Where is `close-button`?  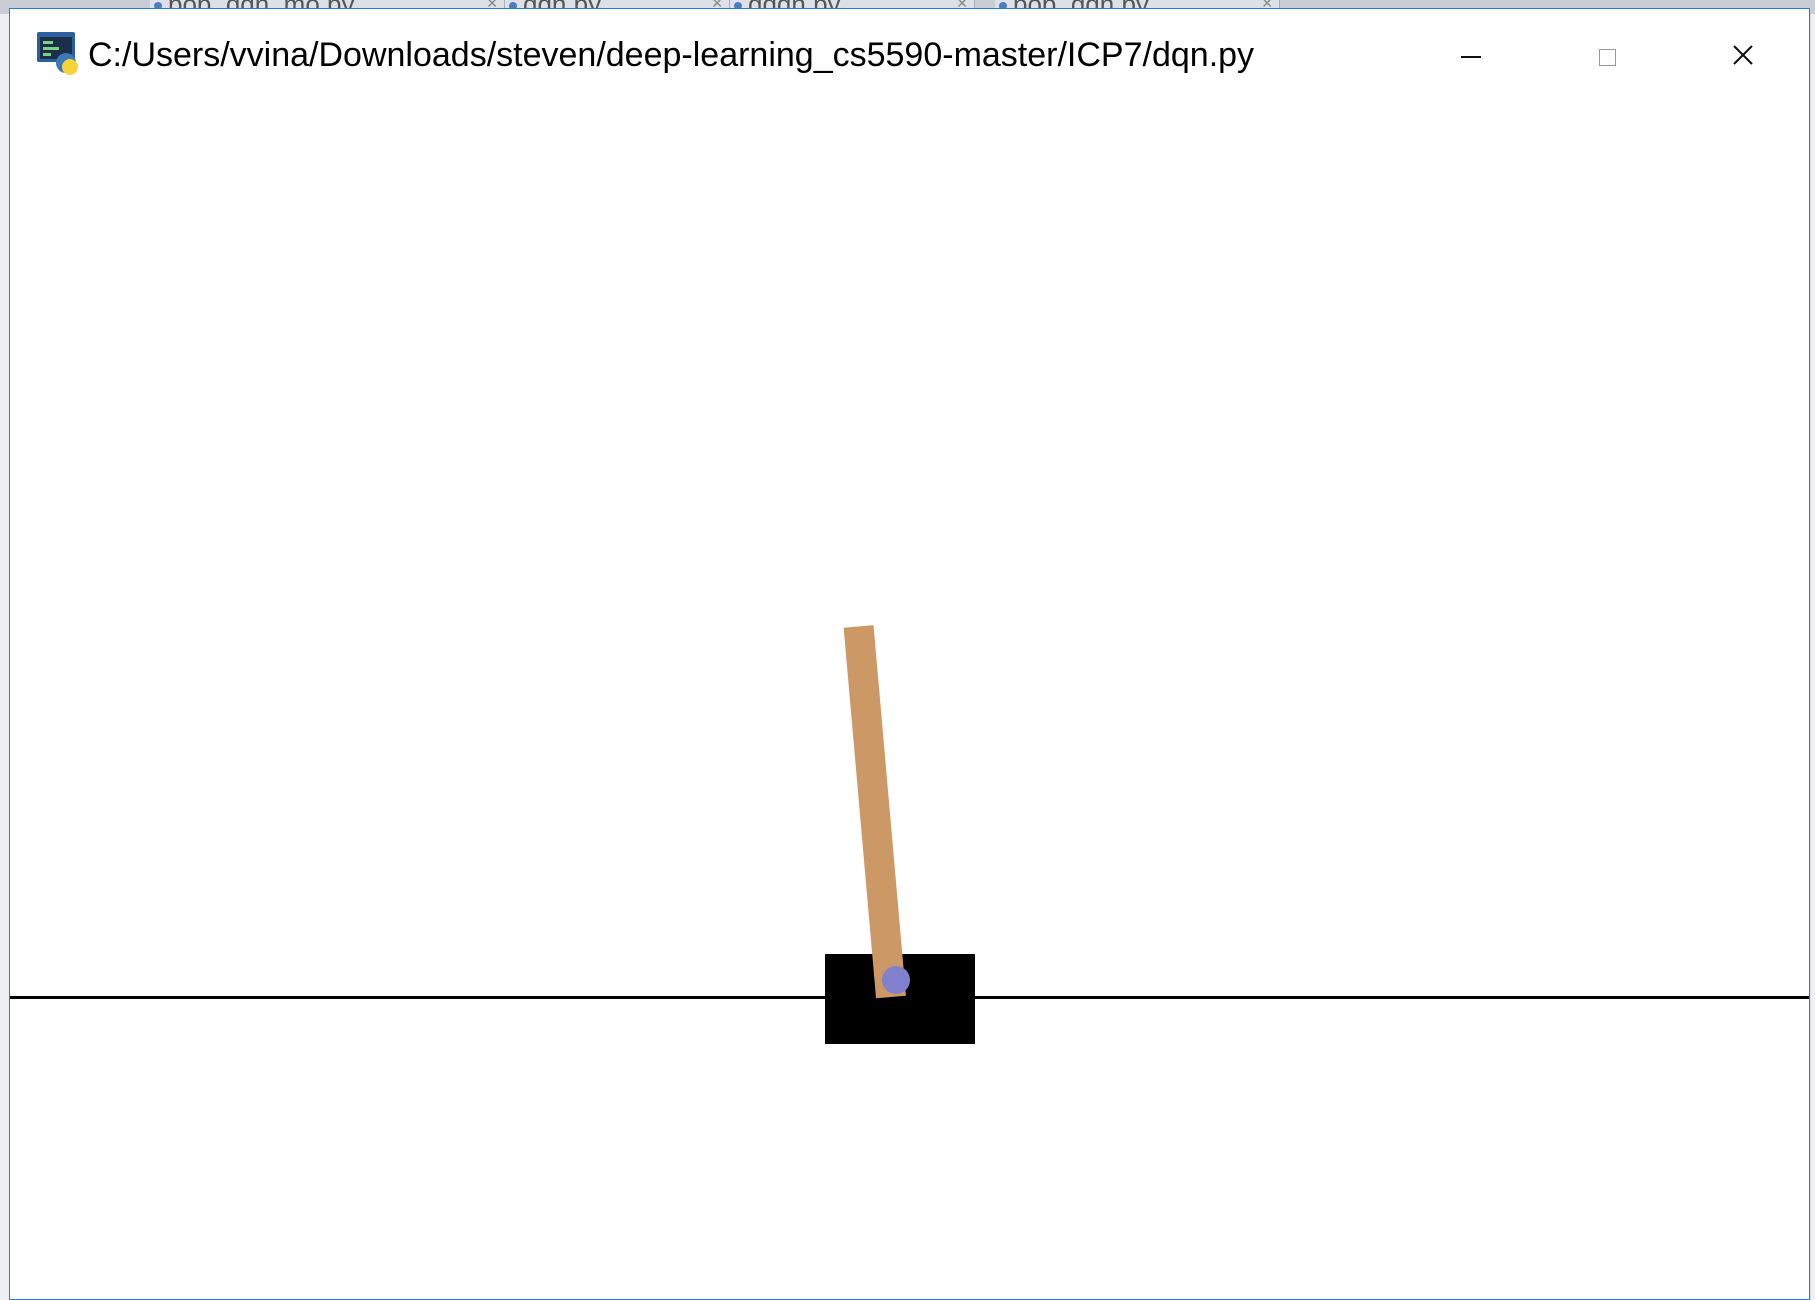
close-button is located at coordinates (1743, 57).